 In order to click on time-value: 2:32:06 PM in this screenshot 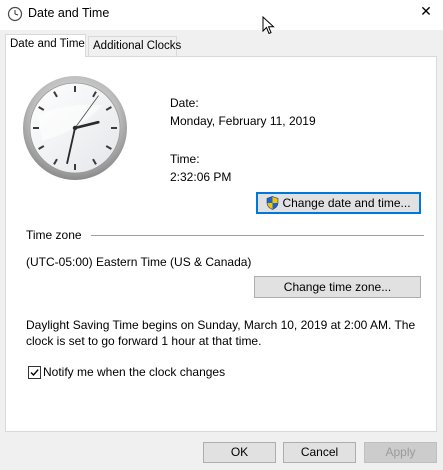, I will do `click(201, 177)`.